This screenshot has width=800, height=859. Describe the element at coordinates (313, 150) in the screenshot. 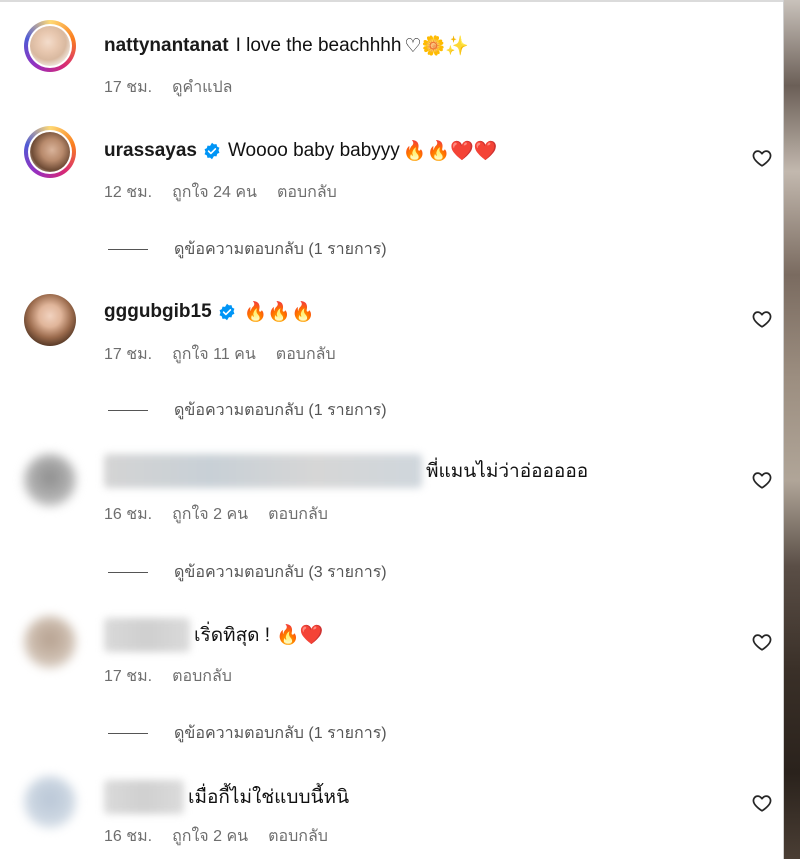

I see `comment-text: Woooo baby babyyy` at that location.